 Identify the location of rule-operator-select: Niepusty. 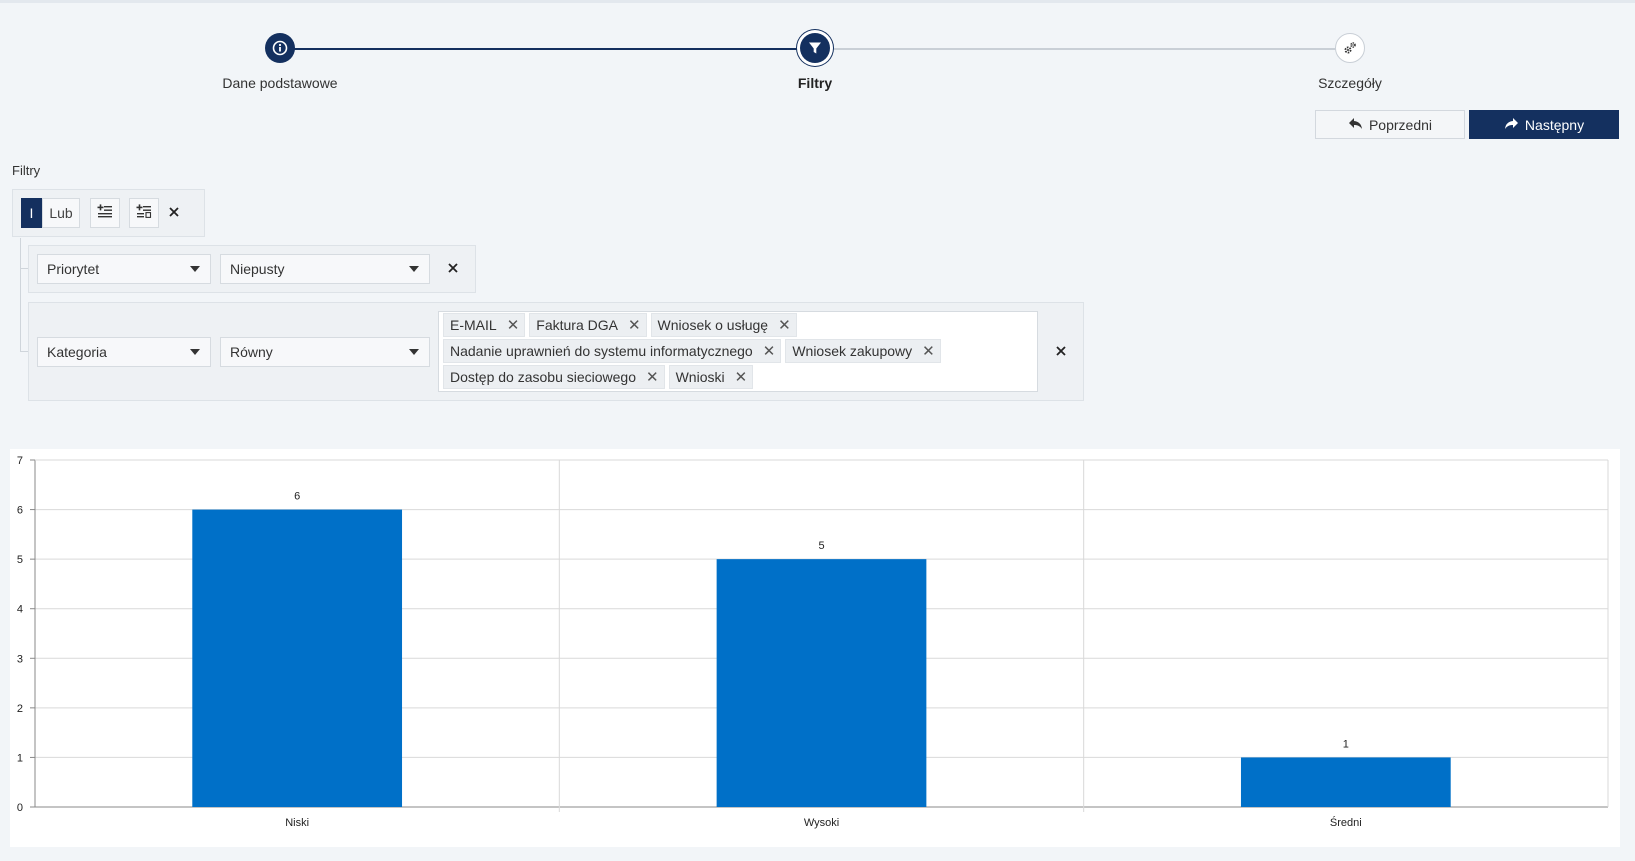
(325, 269).